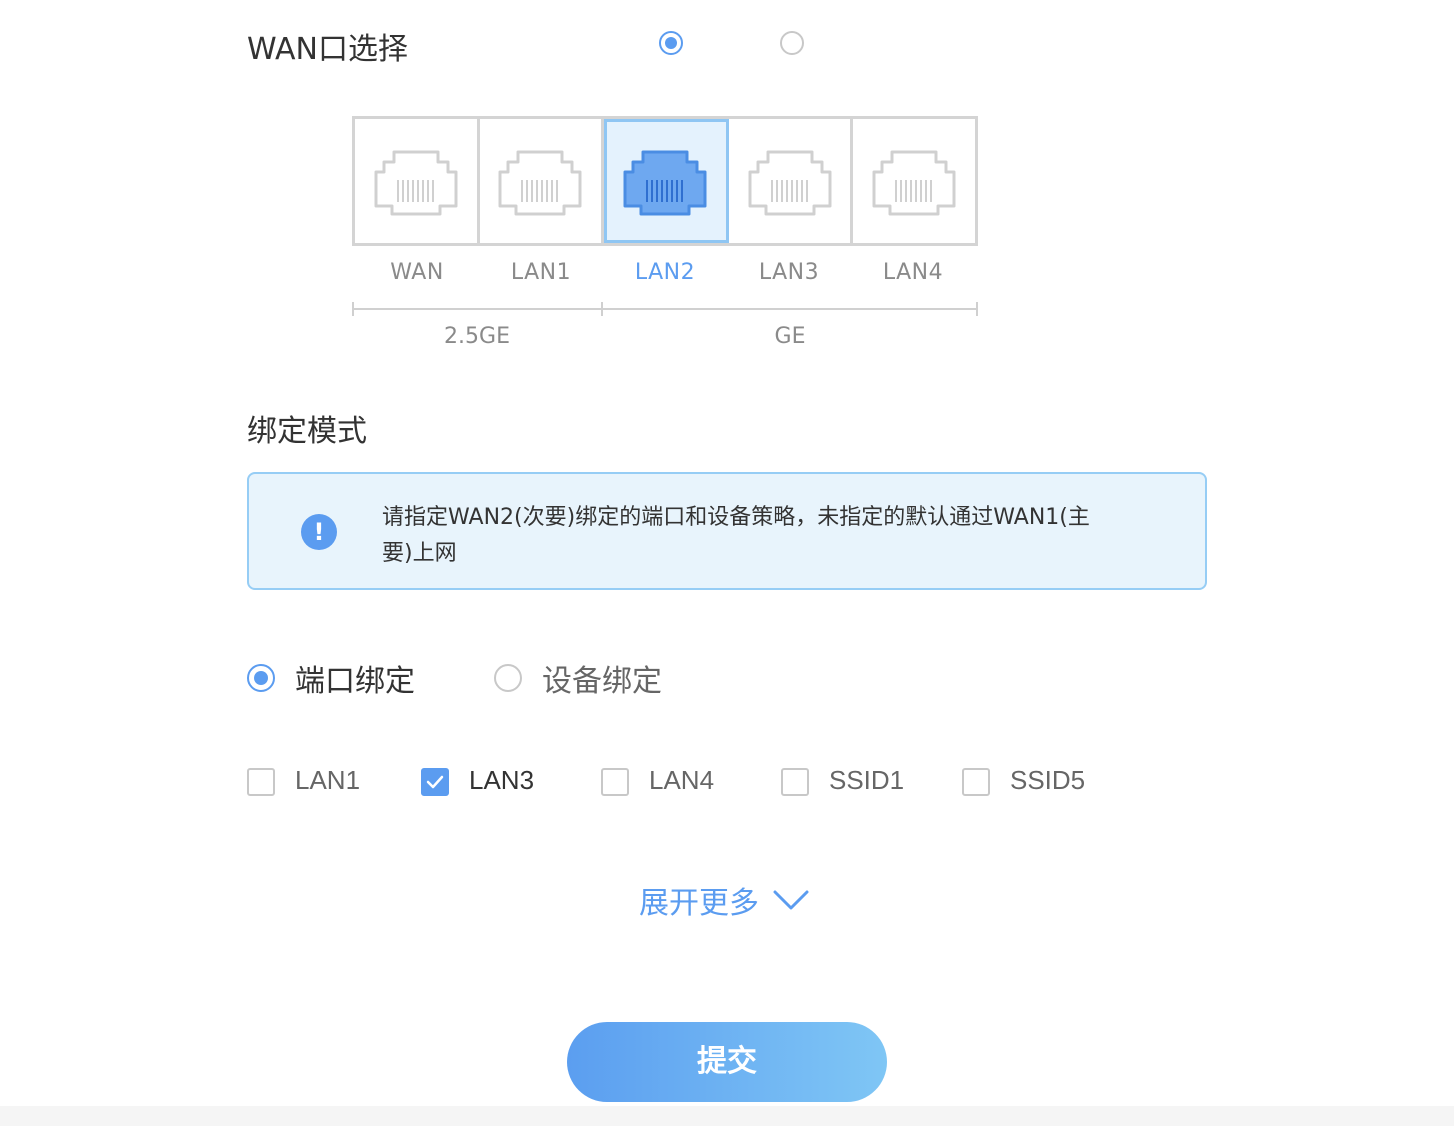 The width and height of the screenshot is (1454, 1126). I want to click on port-bind-label: 端口绑定, so click(355, 678).